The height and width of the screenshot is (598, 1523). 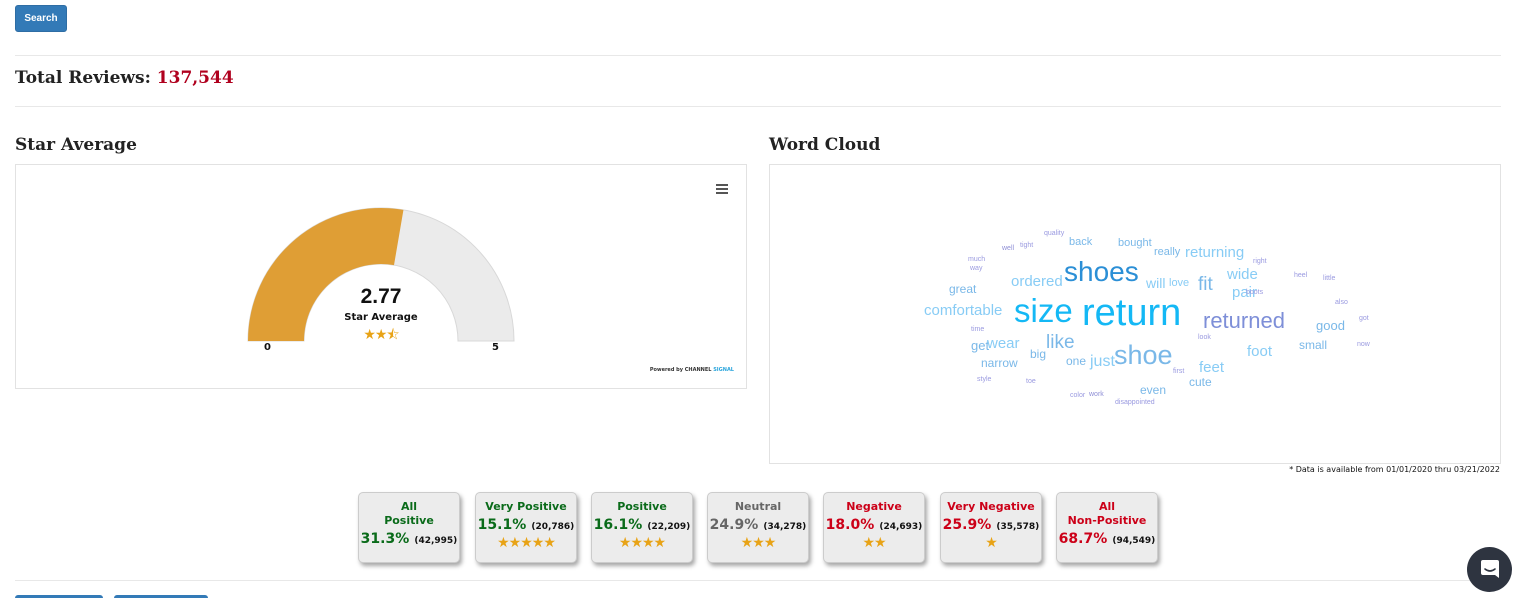 What do you see at coordinates (83, 78) in the screenshot?
I see `total-reviews-label: Total Reviews:` at bounding box center [83, 78].